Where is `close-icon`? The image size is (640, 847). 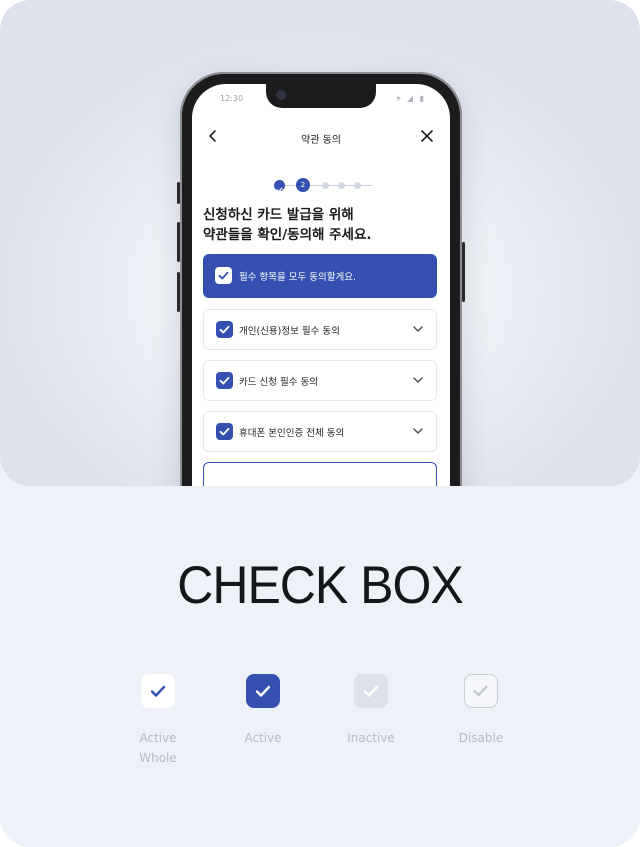 close-icon is located at coordinates (427, 136).